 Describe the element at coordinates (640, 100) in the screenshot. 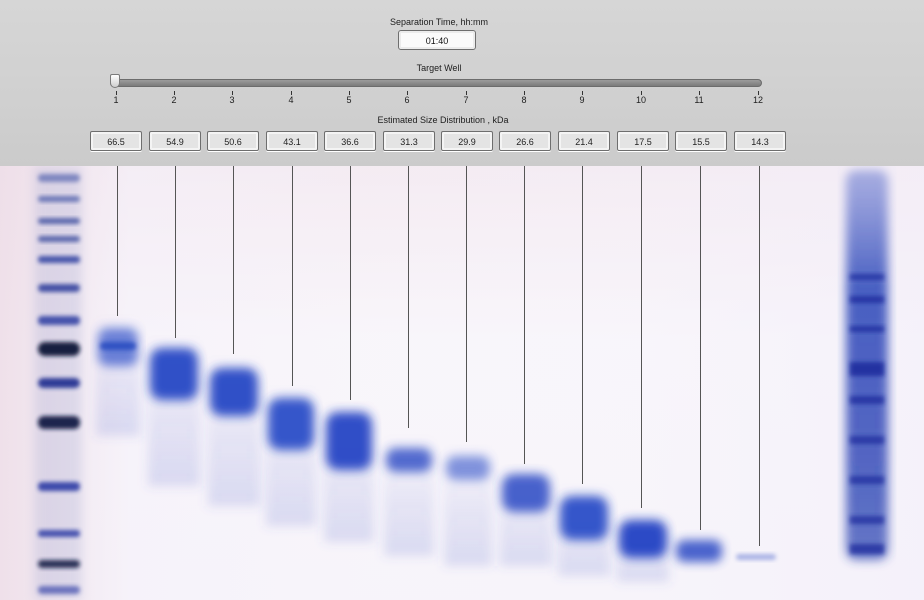

I see `slider-tick-label: 10` at that location.